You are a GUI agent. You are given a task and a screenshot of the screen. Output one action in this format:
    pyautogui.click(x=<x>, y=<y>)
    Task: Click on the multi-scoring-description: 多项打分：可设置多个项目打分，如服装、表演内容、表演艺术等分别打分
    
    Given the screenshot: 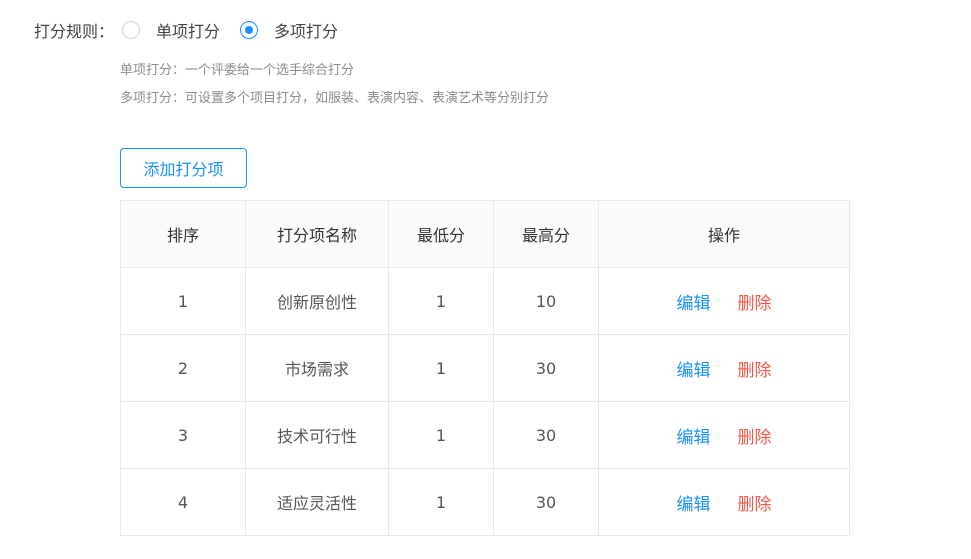 What is the action you would take?
    pyautogui.click(x=335, y=98)
    